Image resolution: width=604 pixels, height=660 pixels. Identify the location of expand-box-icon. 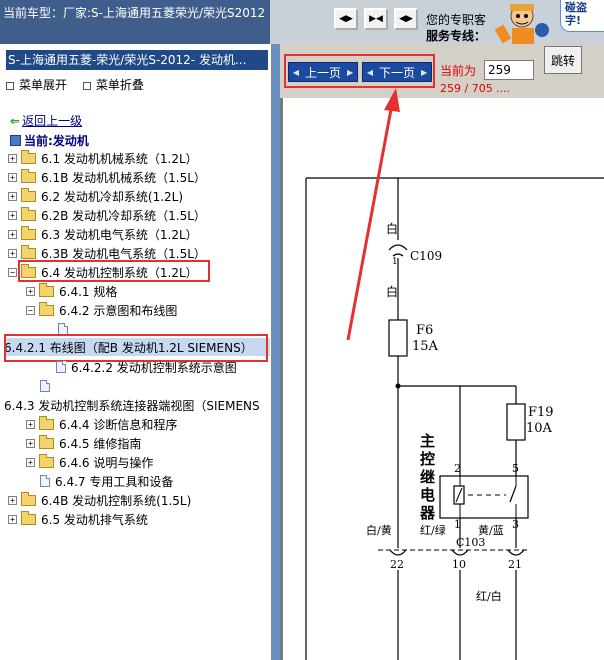
(10, 85).